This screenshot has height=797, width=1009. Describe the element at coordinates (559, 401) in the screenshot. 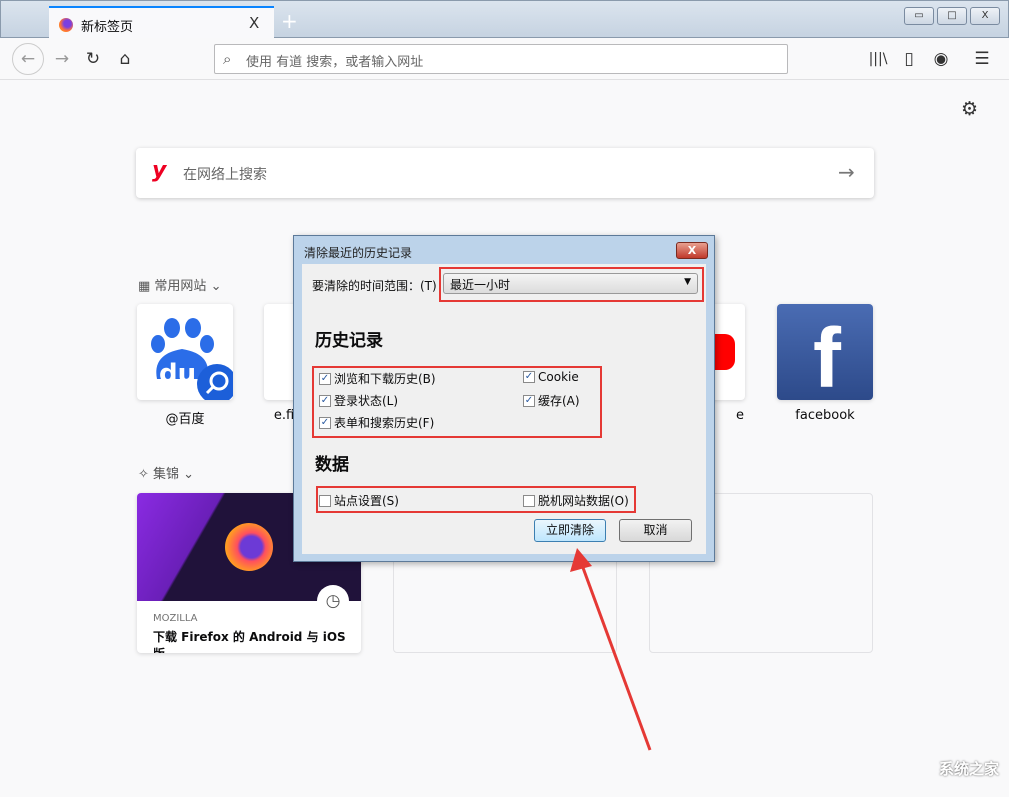

I see `checkbox-label: 缓存(A)` at that location.